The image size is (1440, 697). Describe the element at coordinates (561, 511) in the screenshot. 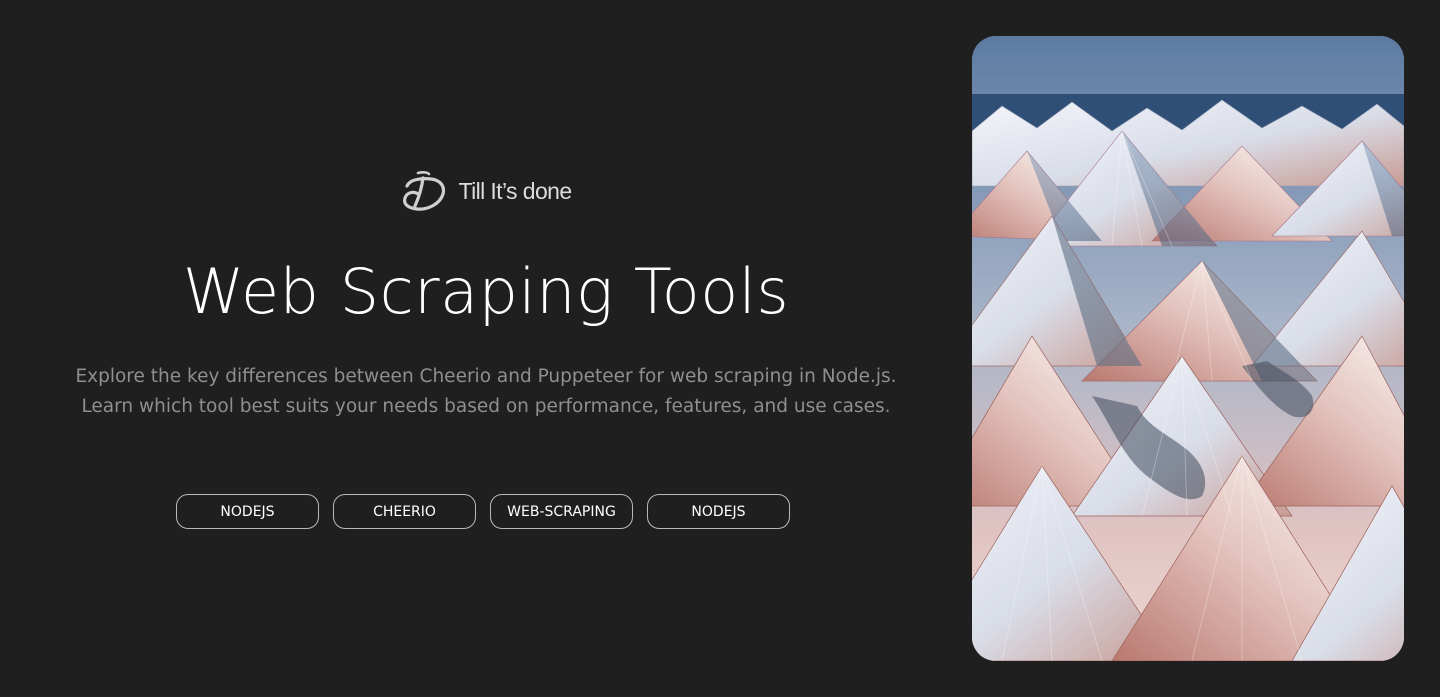

I see `tag-web-scraping: WEB-SCRAPING` at that location.